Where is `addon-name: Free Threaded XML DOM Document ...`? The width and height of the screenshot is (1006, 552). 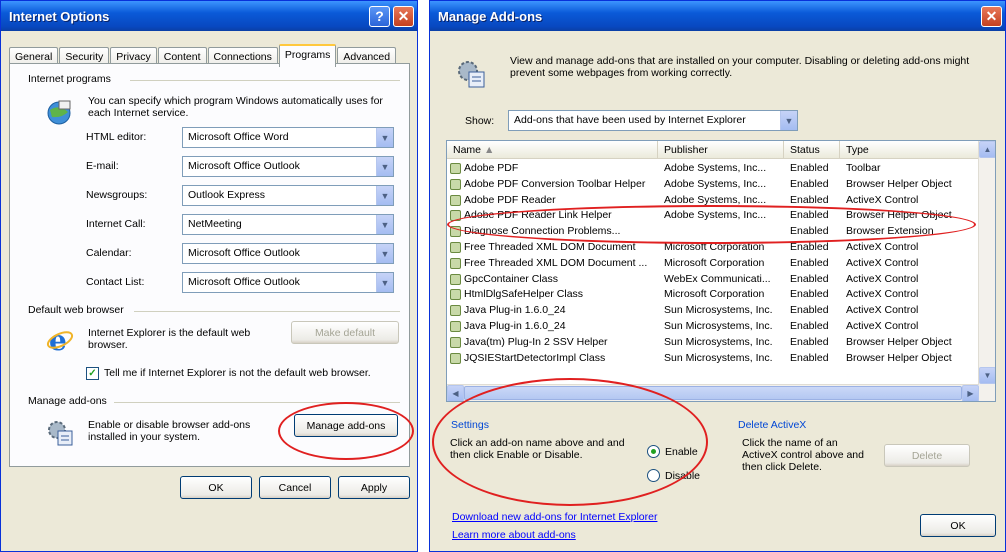
addon-name: Free Threaded XML DOM Document ... is located at coordinates (556, 262).